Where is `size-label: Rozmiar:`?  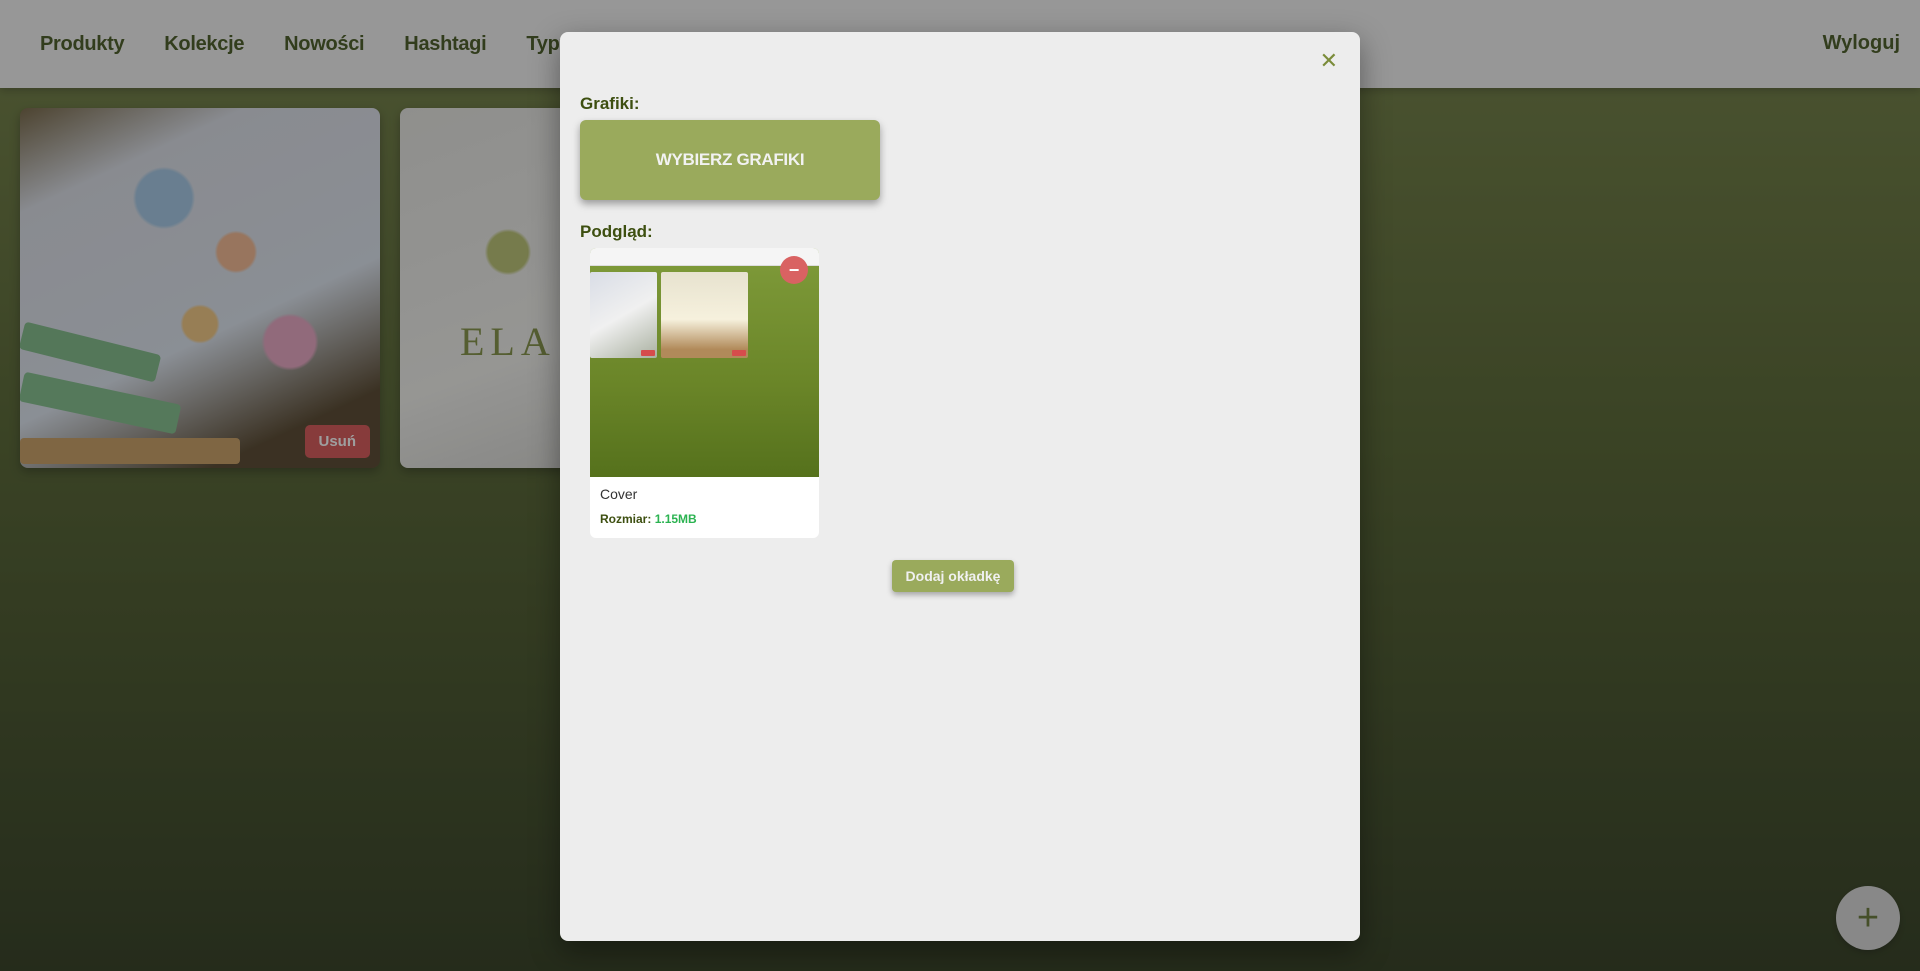
size-label: Rozmiar: is located at coordinates (626, 519).